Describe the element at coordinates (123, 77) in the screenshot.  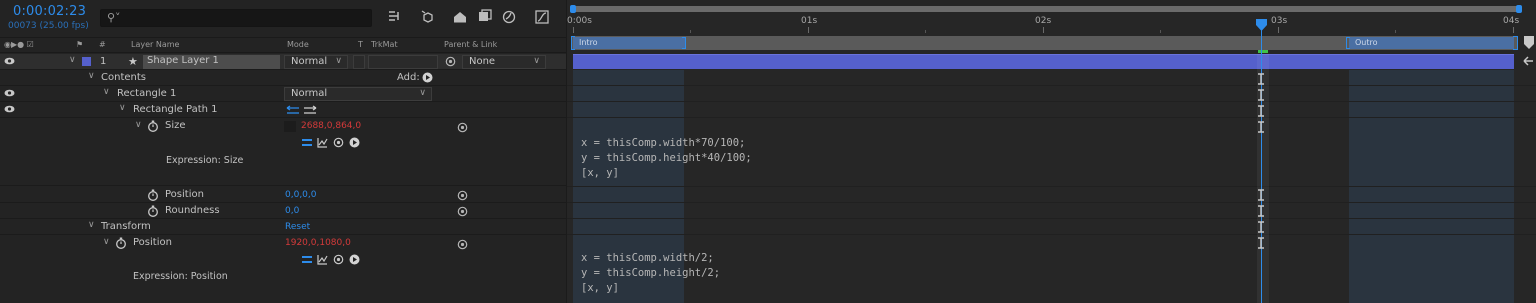
I see `contents-label: Contents` at that location.